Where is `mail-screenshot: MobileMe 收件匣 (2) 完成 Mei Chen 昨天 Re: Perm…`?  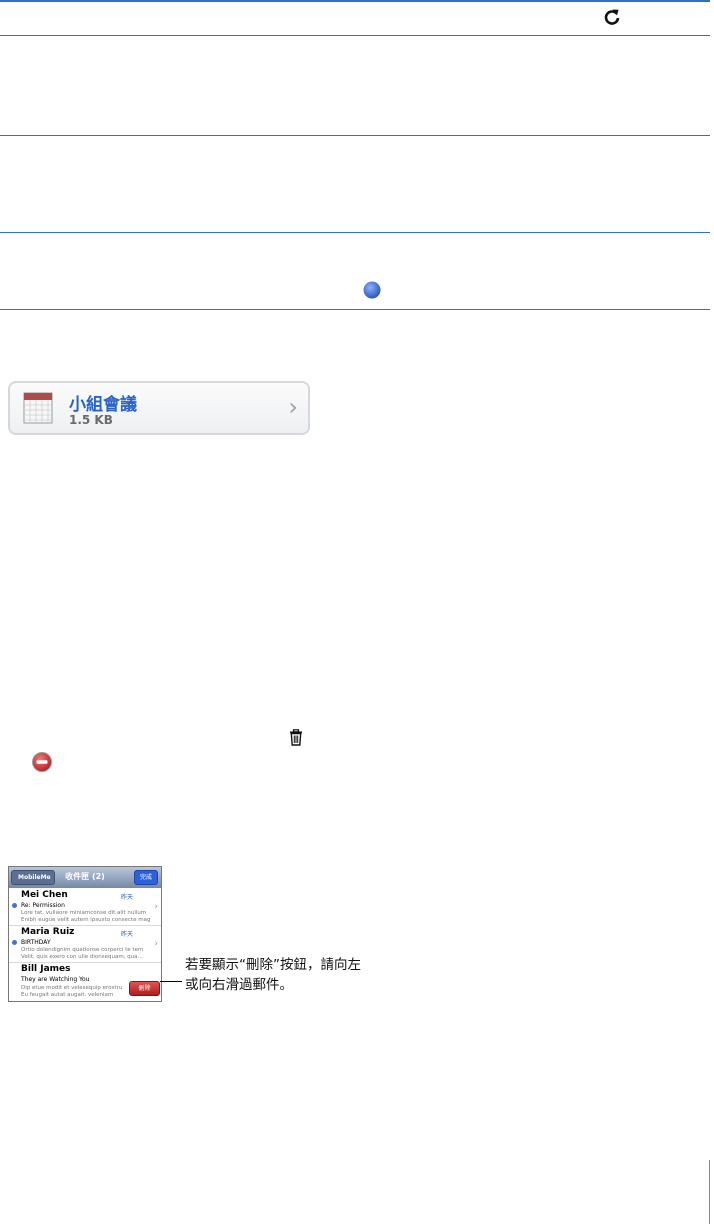 mail-screenshot: MobileMe 收件匣 (2) 完成 Mei Chen 昨天 Re: Perm… is located at coordinates (85, 934).